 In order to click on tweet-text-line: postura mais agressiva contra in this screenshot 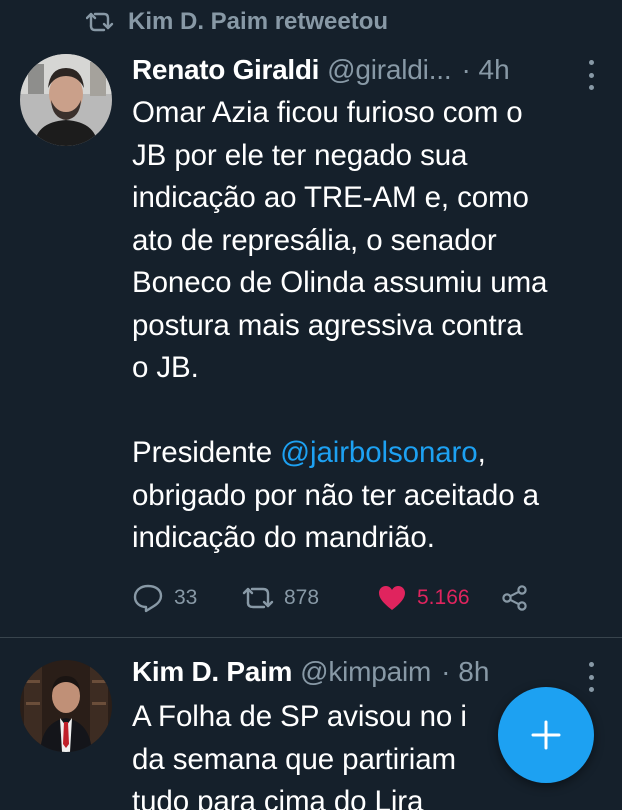, I will do `click(327, 325)`.